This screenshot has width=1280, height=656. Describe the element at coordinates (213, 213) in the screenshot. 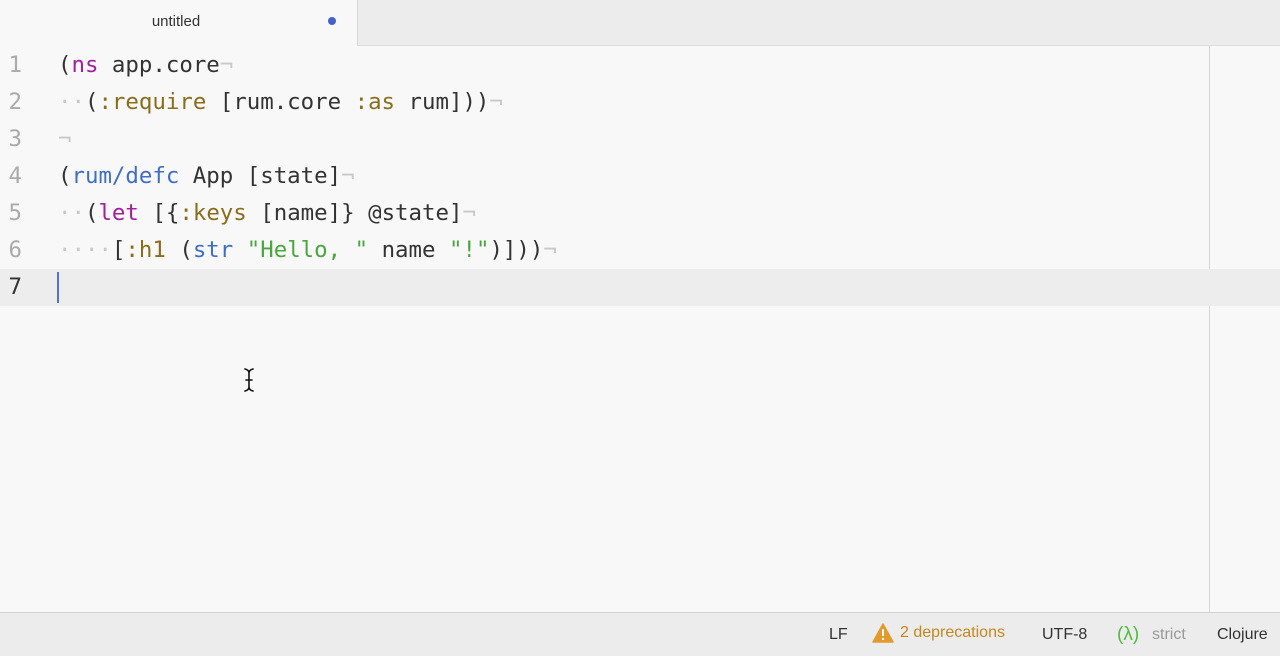

I see `code-token: :keys` at that location.